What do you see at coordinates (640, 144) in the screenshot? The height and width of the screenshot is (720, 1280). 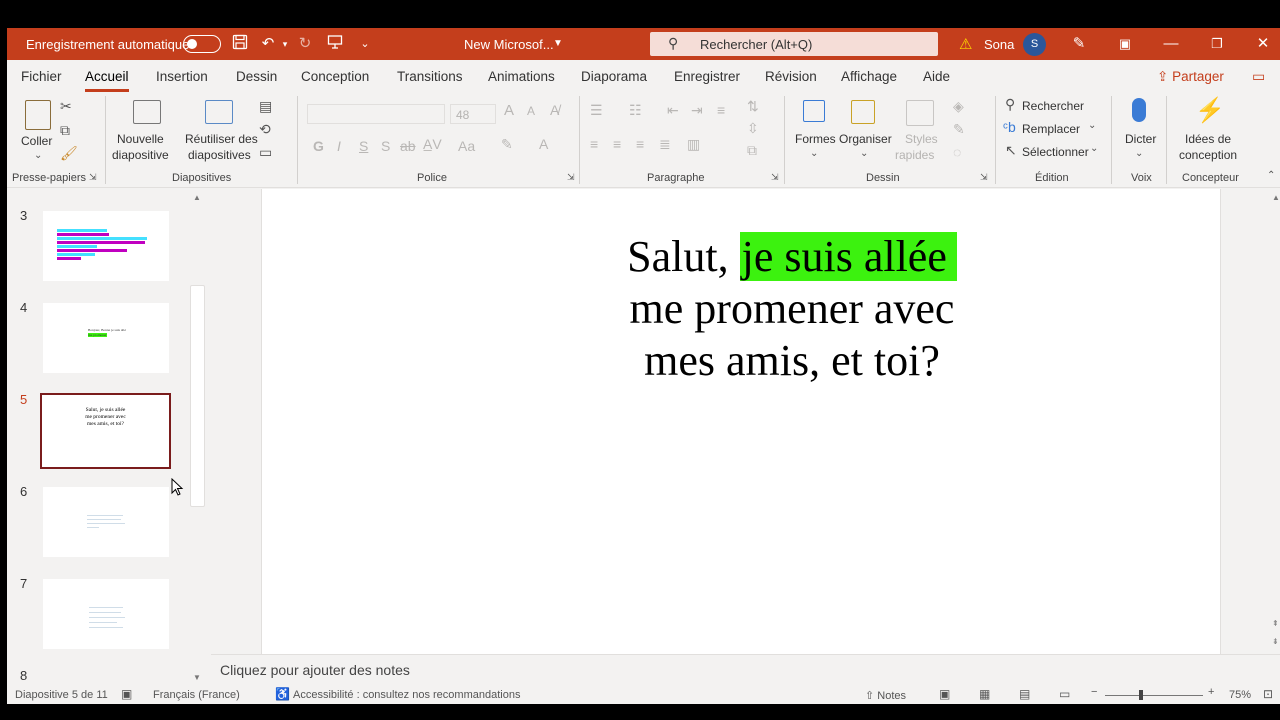 I see `align-right-icon: ≡` at bounding box center [640, 144].